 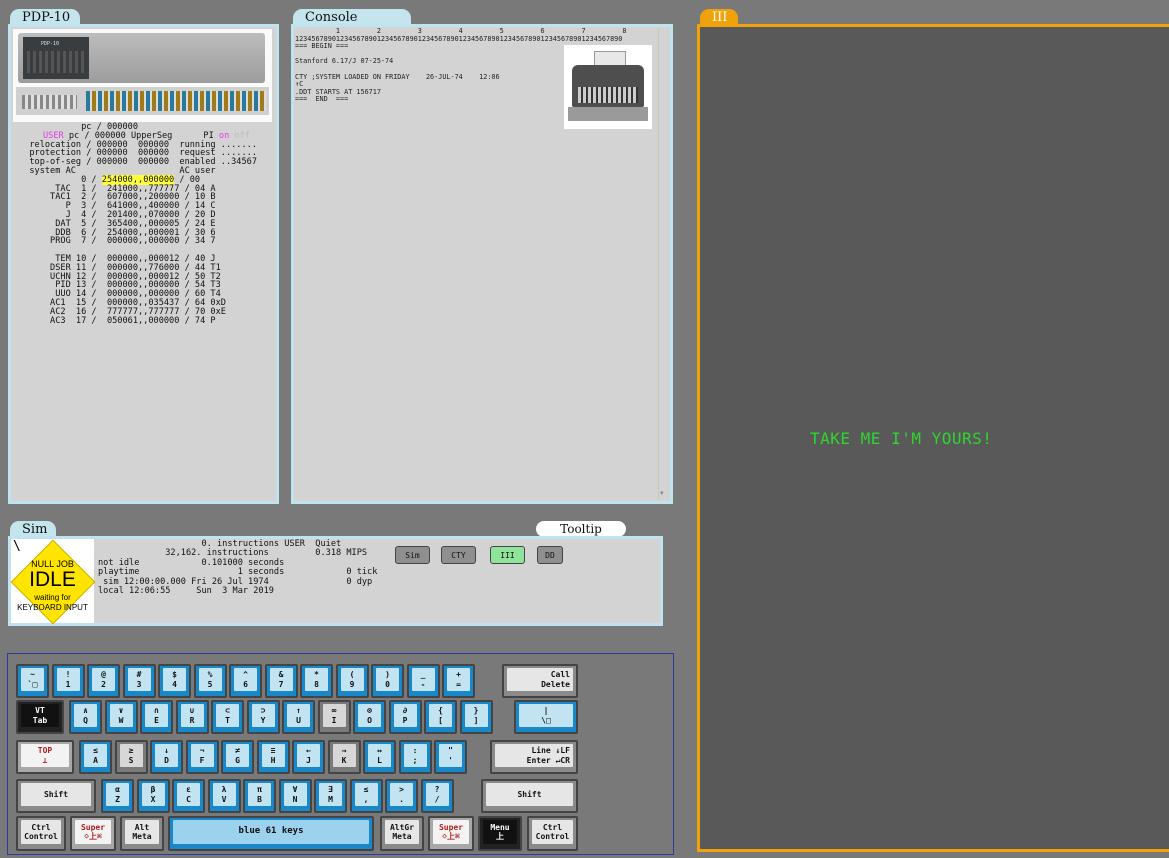 What do you see at coordinates (344, 757) in the screenshot?
I see `key-k: → K` at bounding box center [344, 757].